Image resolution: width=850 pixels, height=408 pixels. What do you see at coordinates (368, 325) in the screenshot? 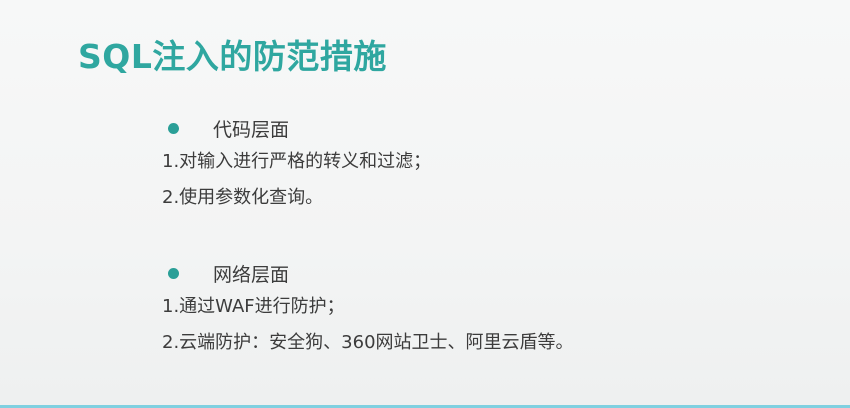
I see `section-list: 1.通过WAF进行防护； 2.云端防护：安全狗、360网站卫士、阿里云盾等。` at bounding box center [368, 325].